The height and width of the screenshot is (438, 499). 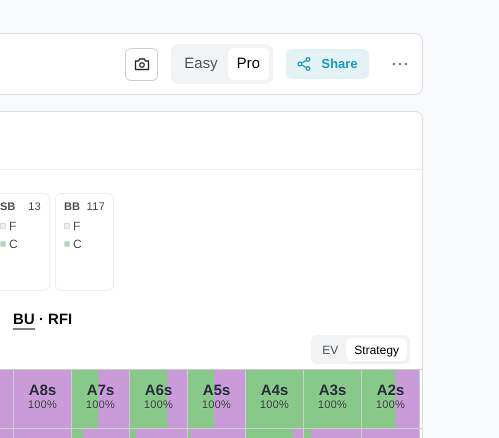 What do you see at coordinates (376, 349) in the screenshot?
I see `view-tab: Strategy` at bounding box center [376, 349].